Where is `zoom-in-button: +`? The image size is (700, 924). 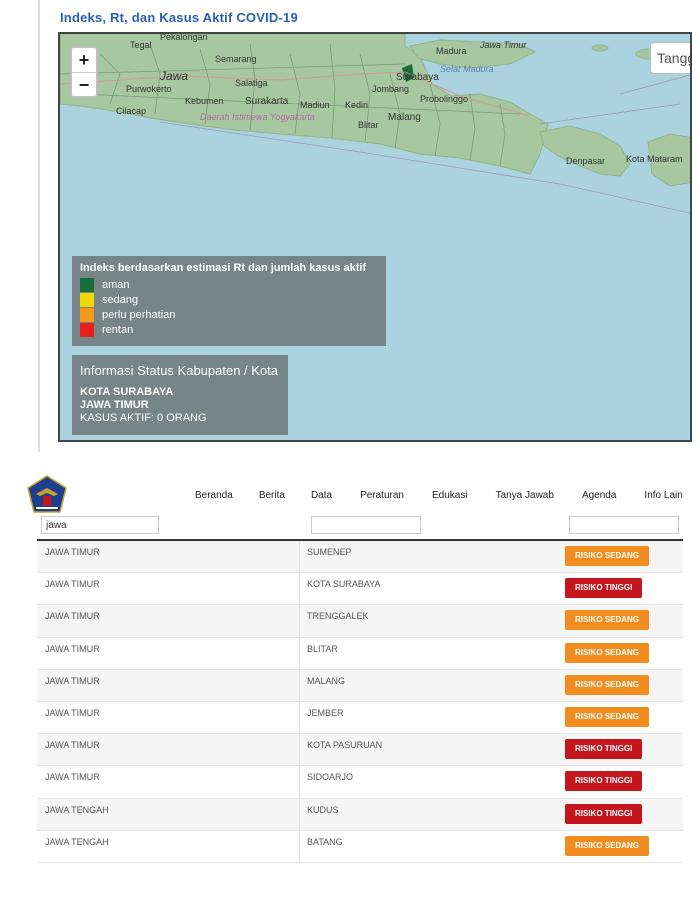
zoom-in-button: + is located at coordinates (84, 60).